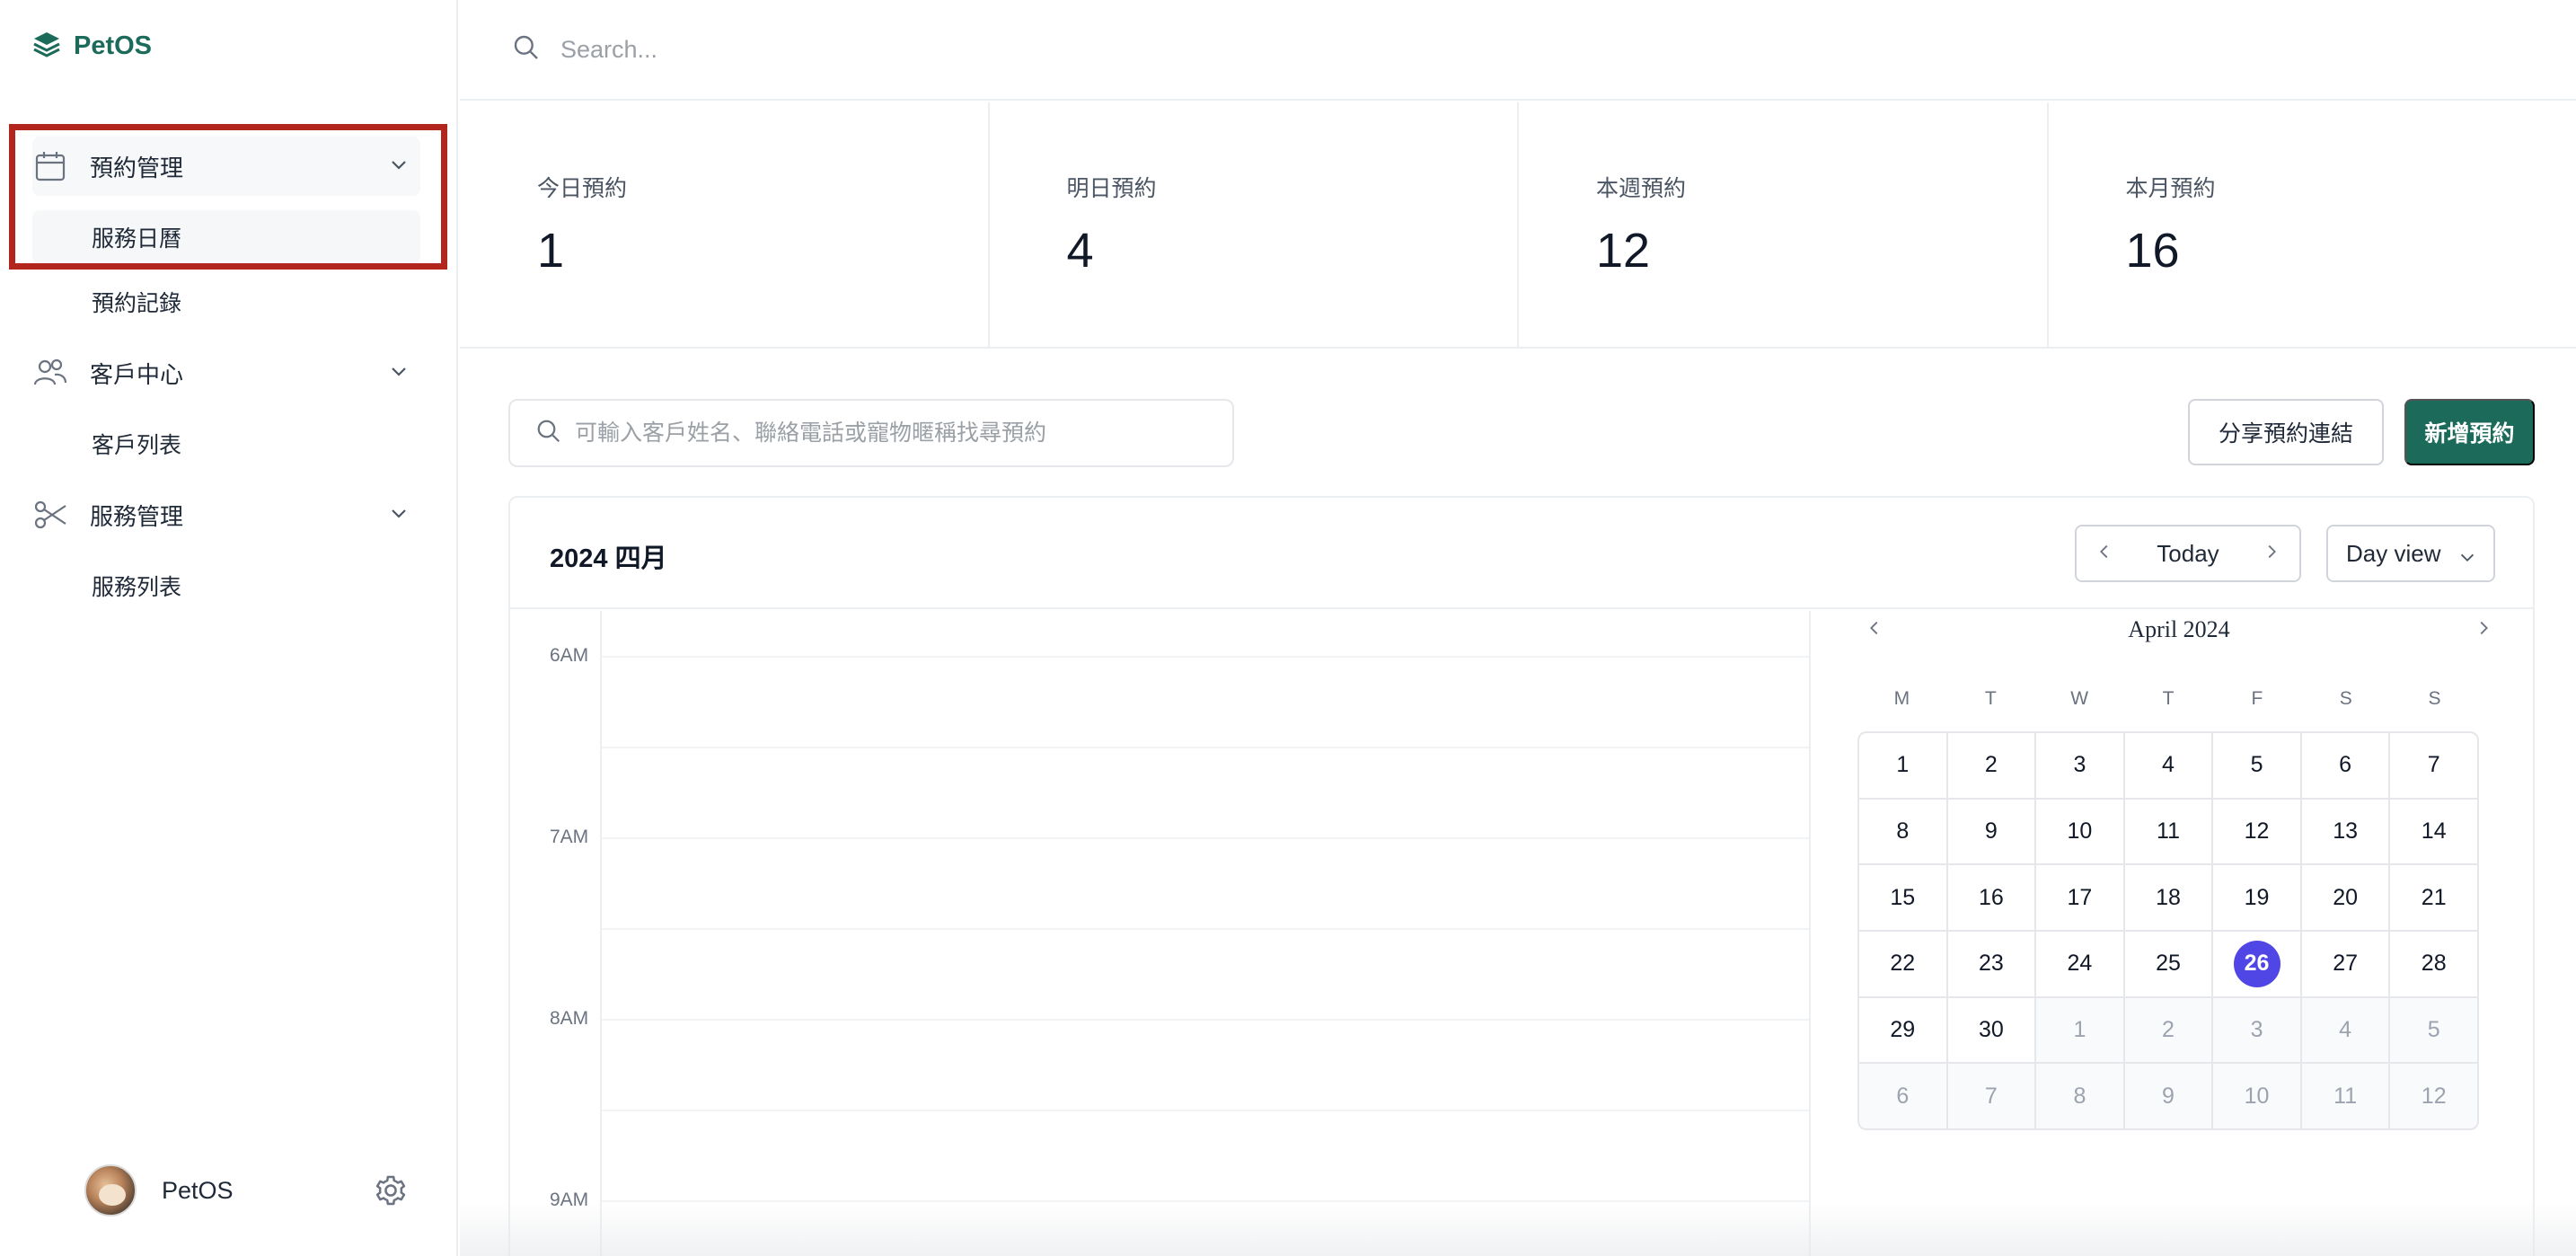  I want to click on day-cell-other-month: 7, so click(1991, 1096).